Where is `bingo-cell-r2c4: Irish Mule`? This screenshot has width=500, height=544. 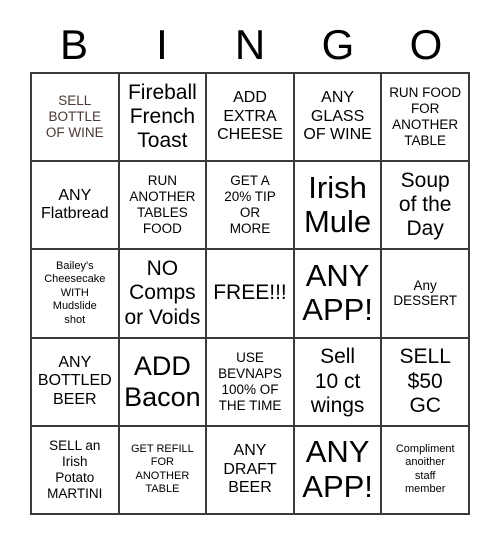
bingo-cell-r2c4: Irish Mule is located at coordinates (338, 206).